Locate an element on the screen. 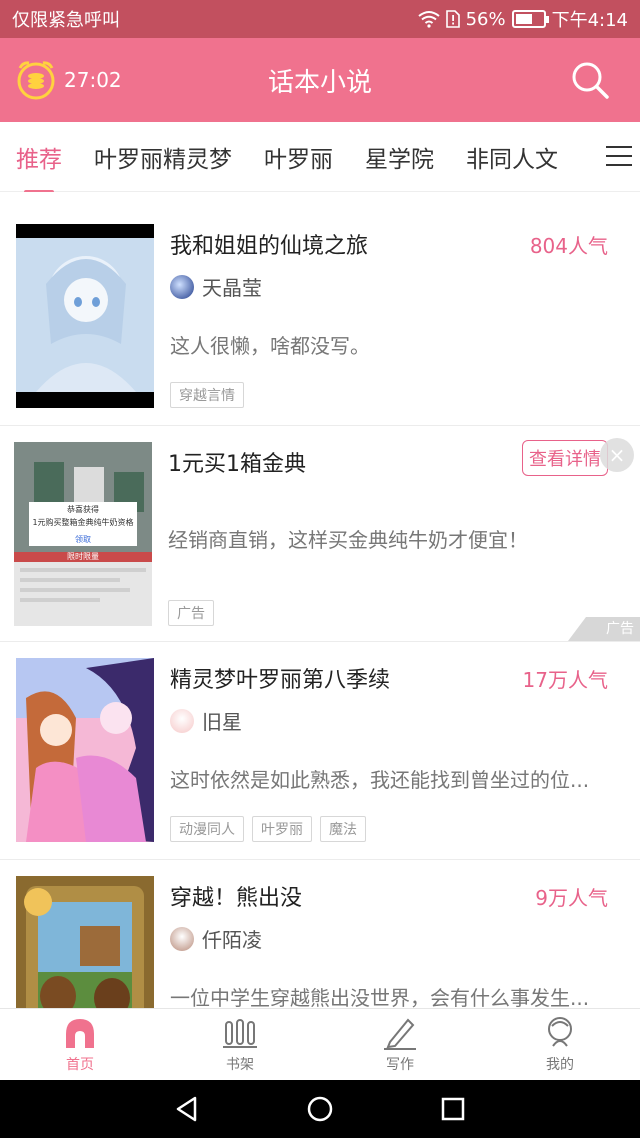 This screenshot has width=640, height=1138. nav-profile: 我的 is located at coordinates (560, 1044).